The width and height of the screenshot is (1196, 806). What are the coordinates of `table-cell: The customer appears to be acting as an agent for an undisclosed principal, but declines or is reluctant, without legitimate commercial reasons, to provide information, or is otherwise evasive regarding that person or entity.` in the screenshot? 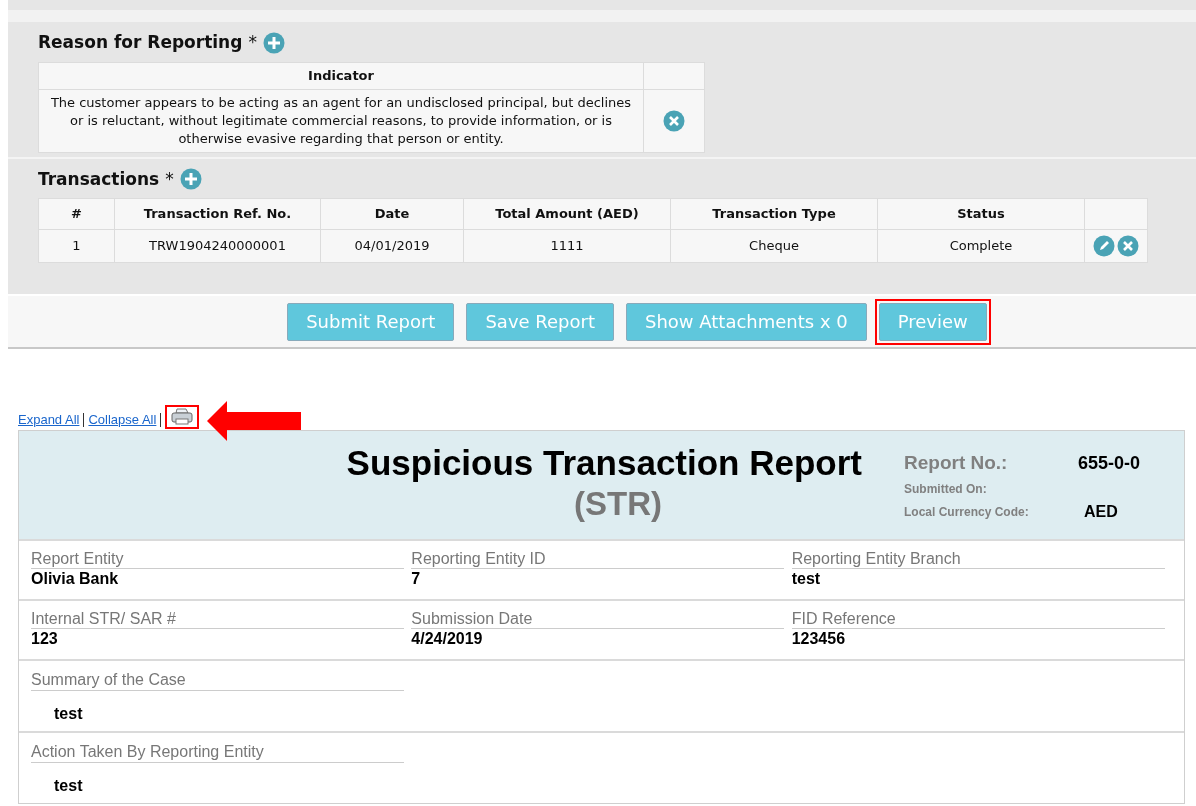 It's located at (341, 120).